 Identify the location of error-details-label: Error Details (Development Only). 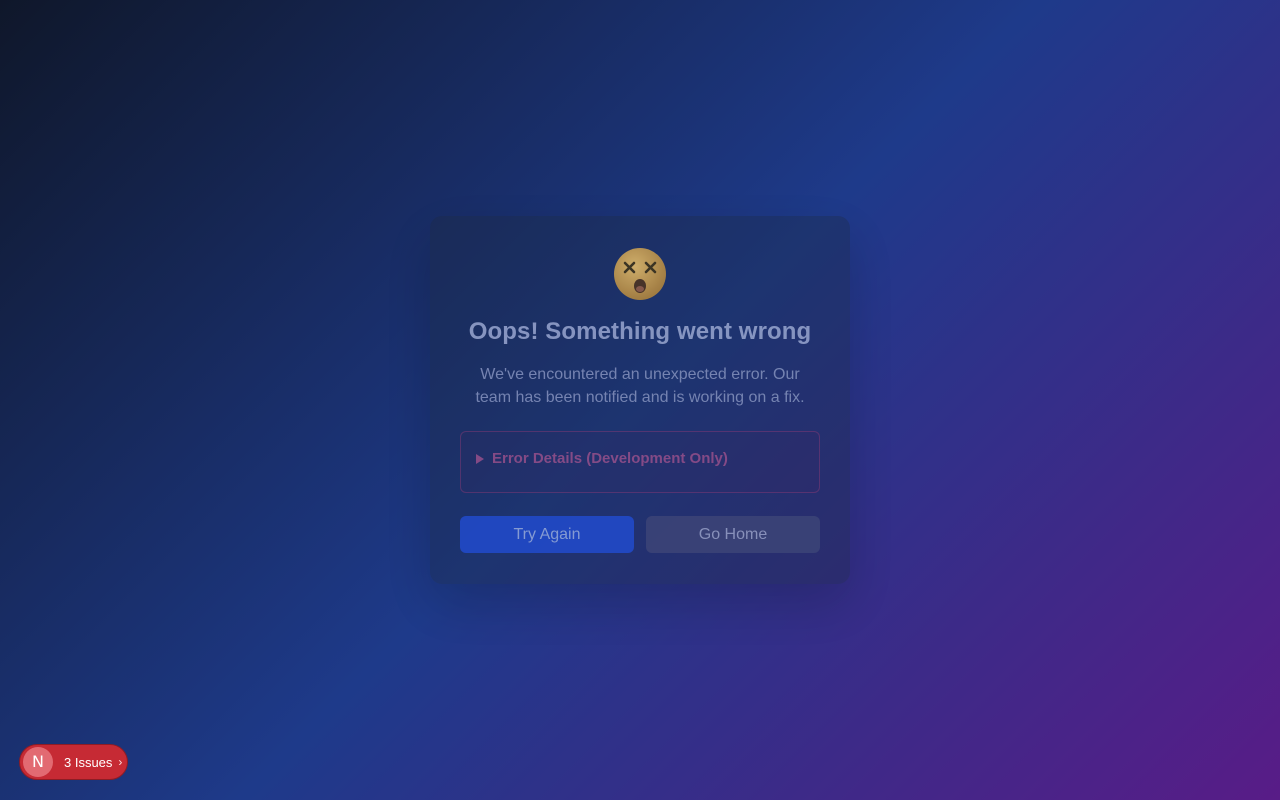
(610, 458).